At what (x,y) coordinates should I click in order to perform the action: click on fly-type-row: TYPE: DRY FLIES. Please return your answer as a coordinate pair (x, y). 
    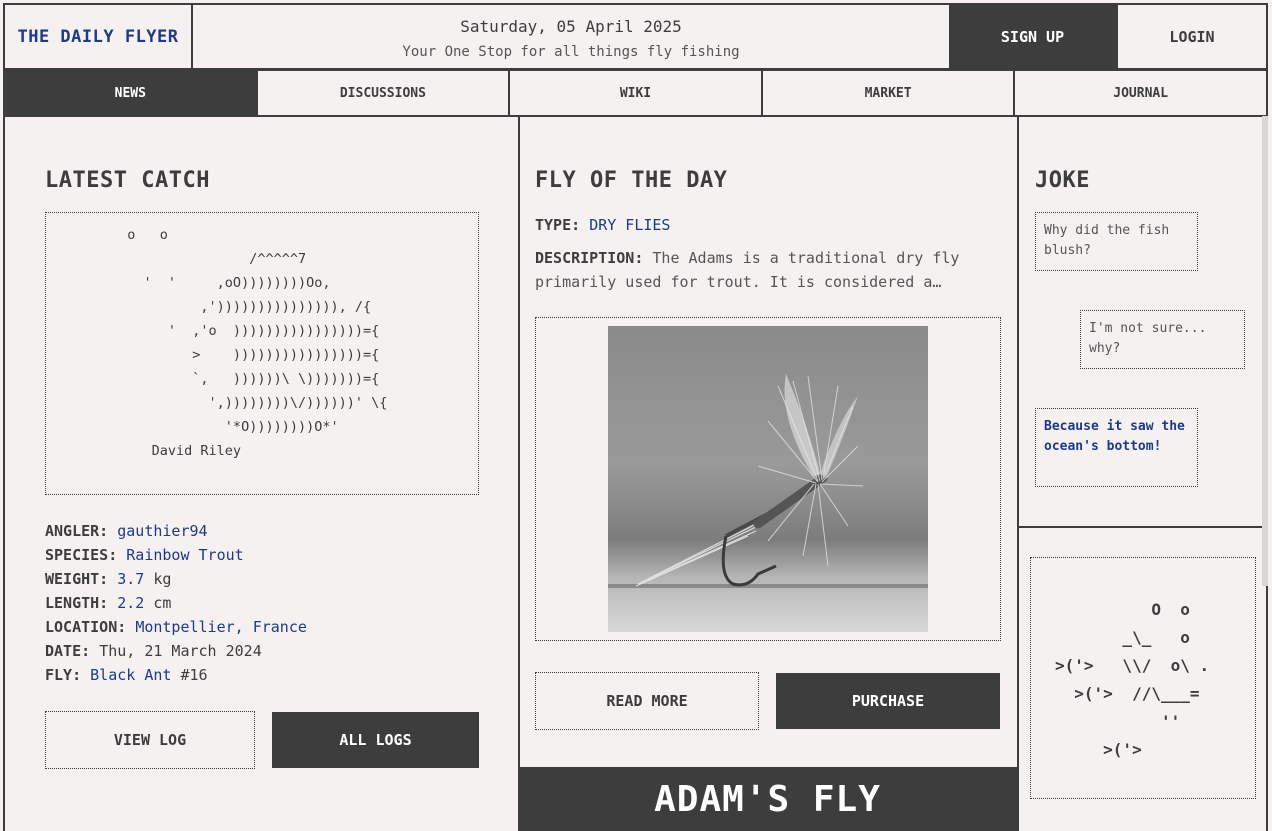
    Looking at the image, I should click on (602, 225).